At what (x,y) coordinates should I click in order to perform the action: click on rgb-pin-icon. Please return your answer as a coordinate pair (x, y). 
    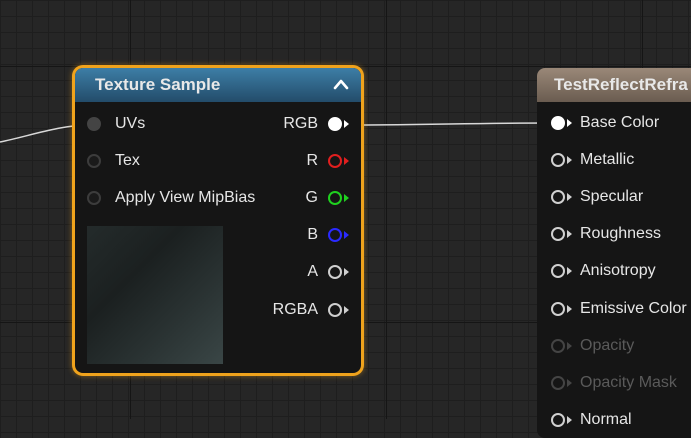
    Looking at the image, I should click on (335, 124).